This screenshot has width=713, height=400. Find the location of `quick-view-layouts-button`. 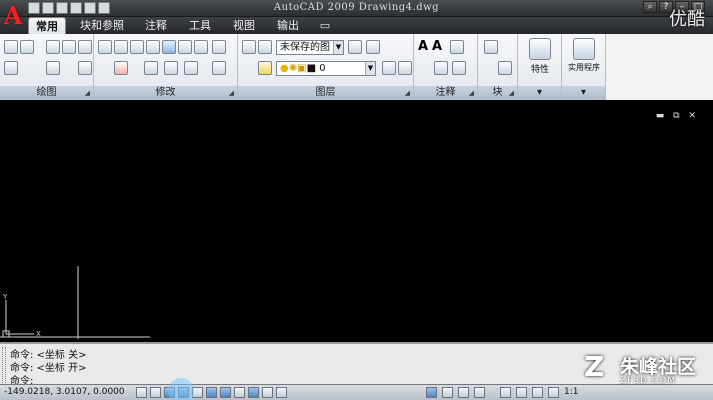

quick-view-layouts-button is located at coordinates (463, 392).